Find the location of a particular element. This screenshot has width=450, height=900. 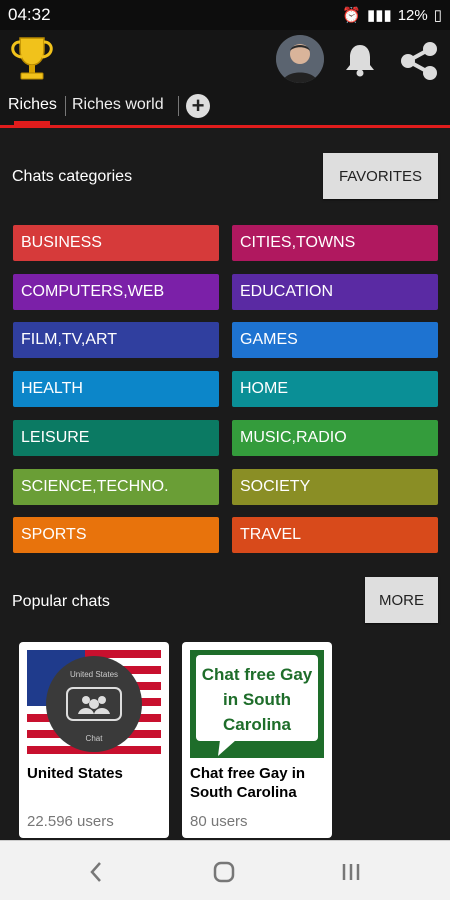

tab-bar: Riches Riches world + is located at coordinates (225, 108).